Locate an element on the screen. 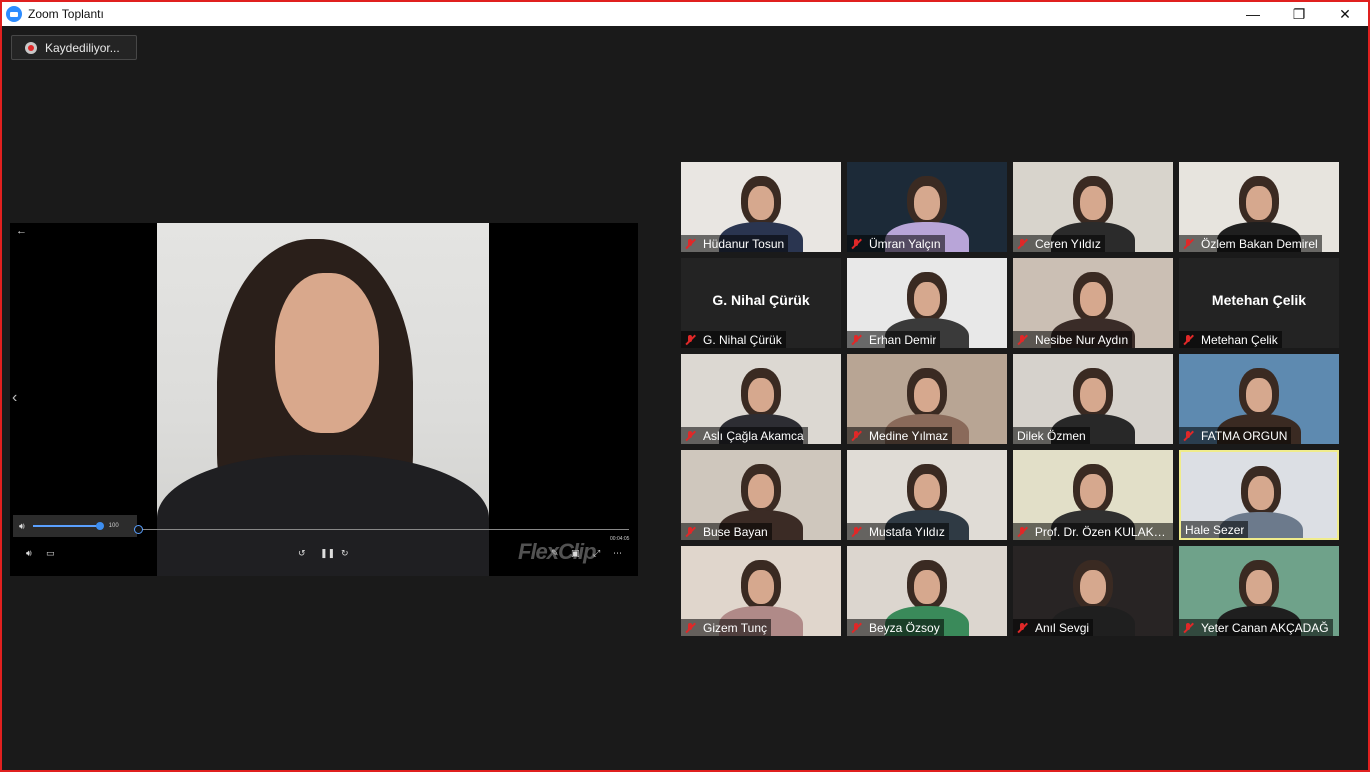  volume-value: 100 is located at coordinates (113, 526).